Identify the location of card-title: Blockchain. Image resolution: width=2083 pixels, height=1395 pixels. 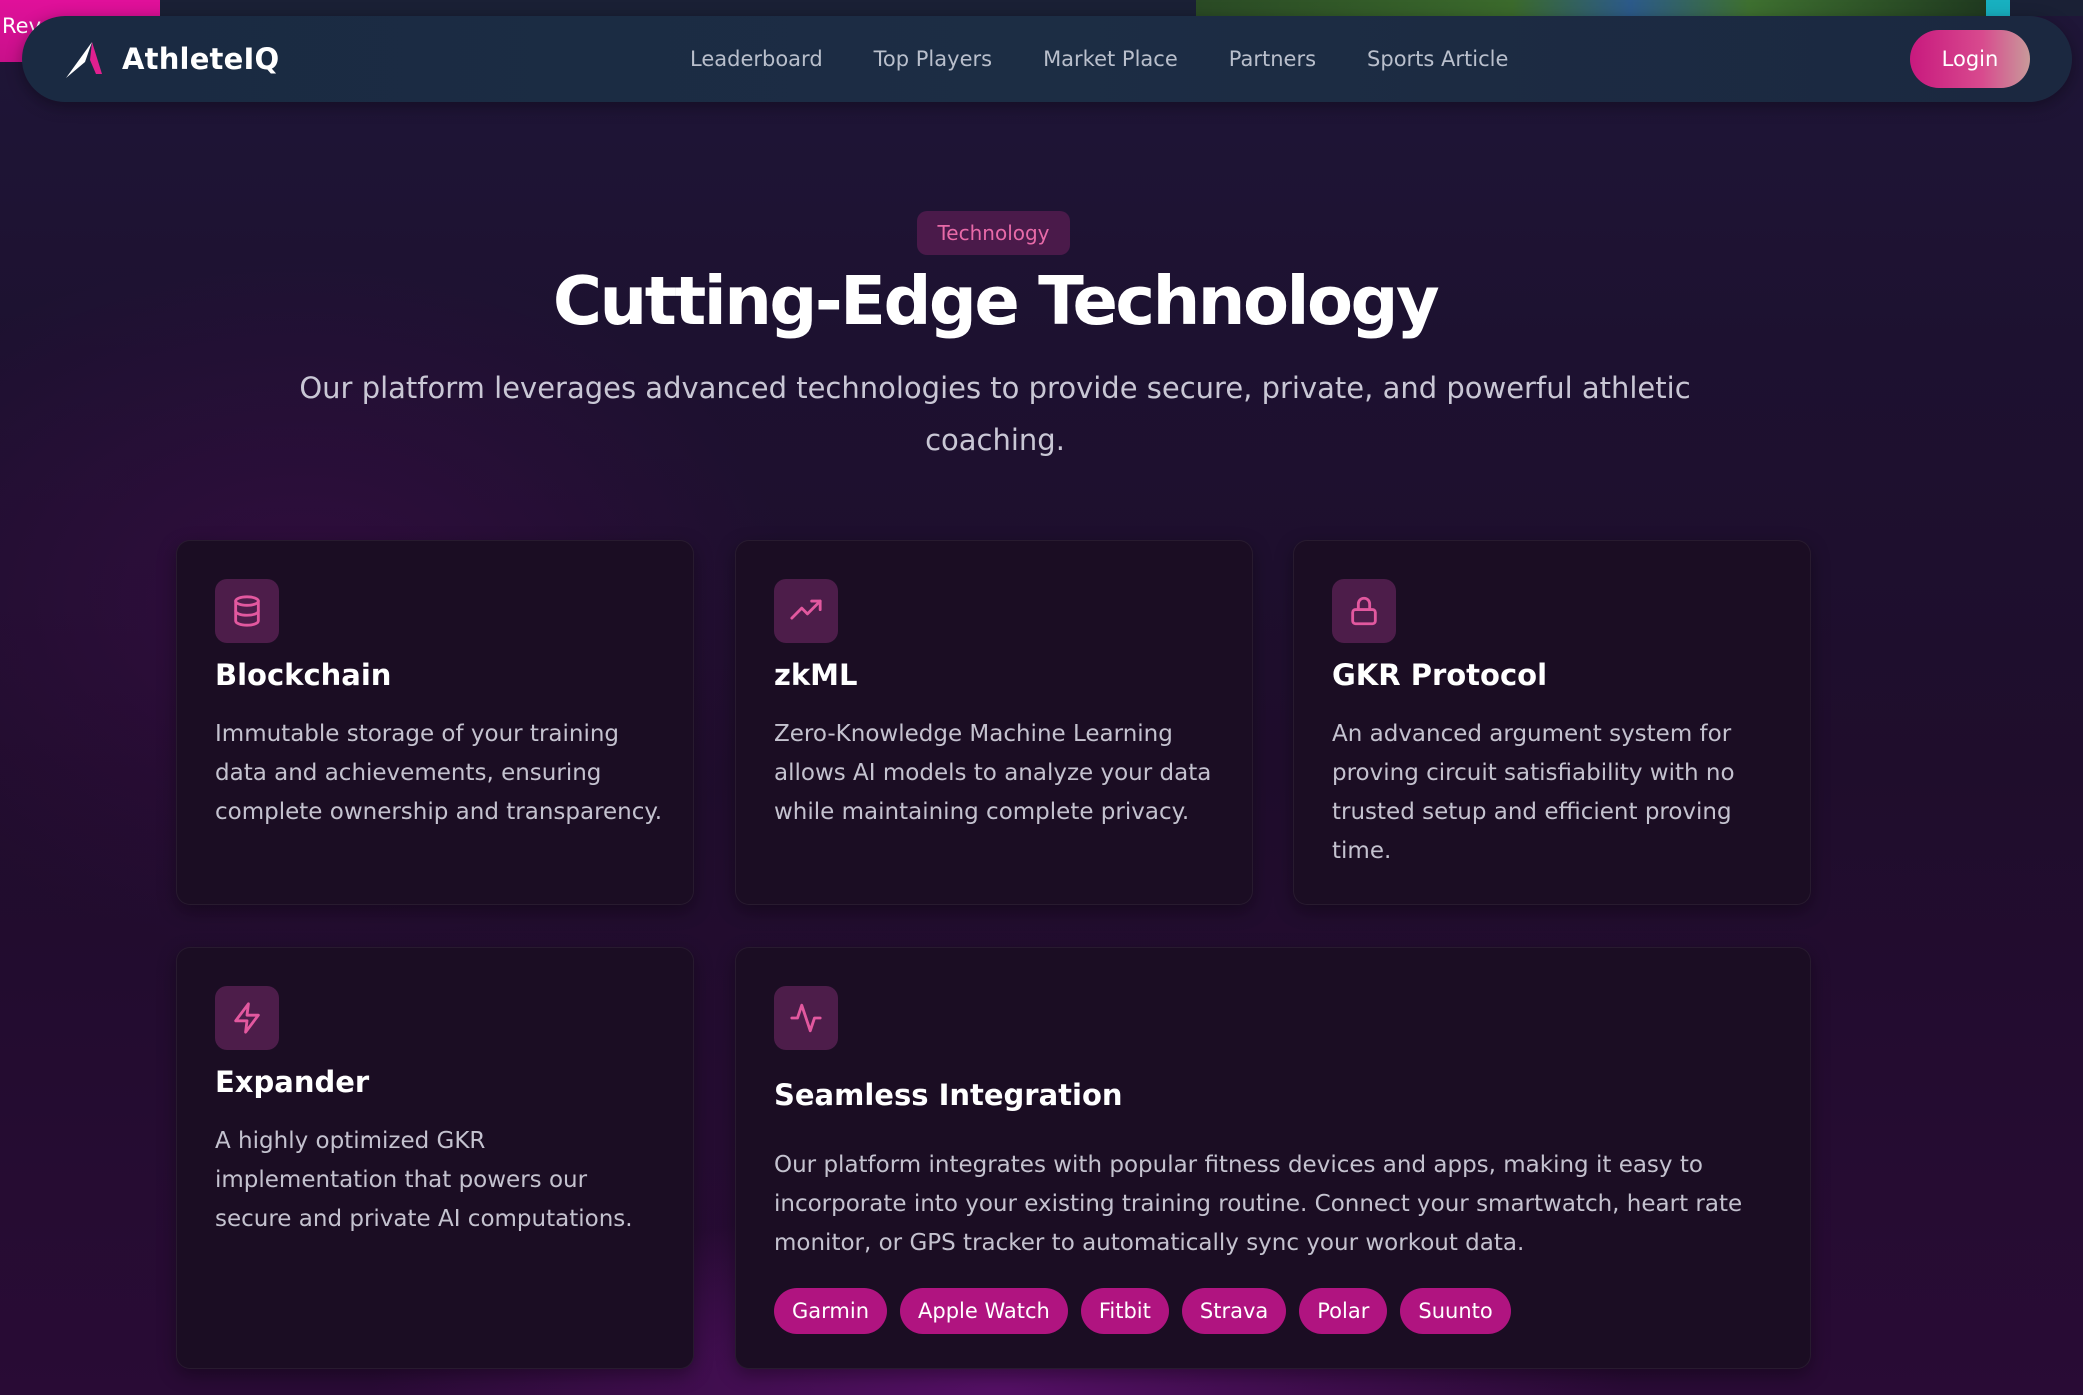
(303, 675).